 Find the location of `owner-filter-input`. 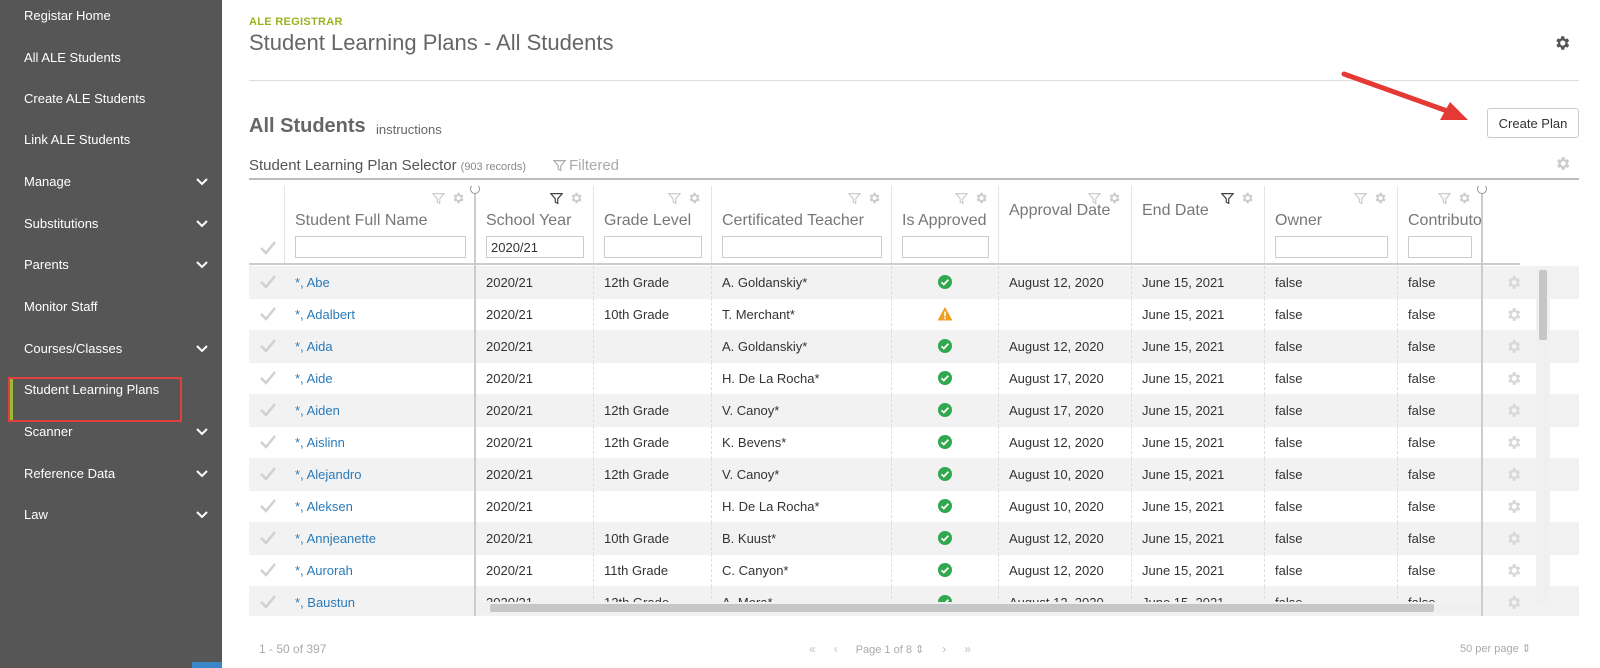

owner-filter-input is located at coordinates (1331, 247).